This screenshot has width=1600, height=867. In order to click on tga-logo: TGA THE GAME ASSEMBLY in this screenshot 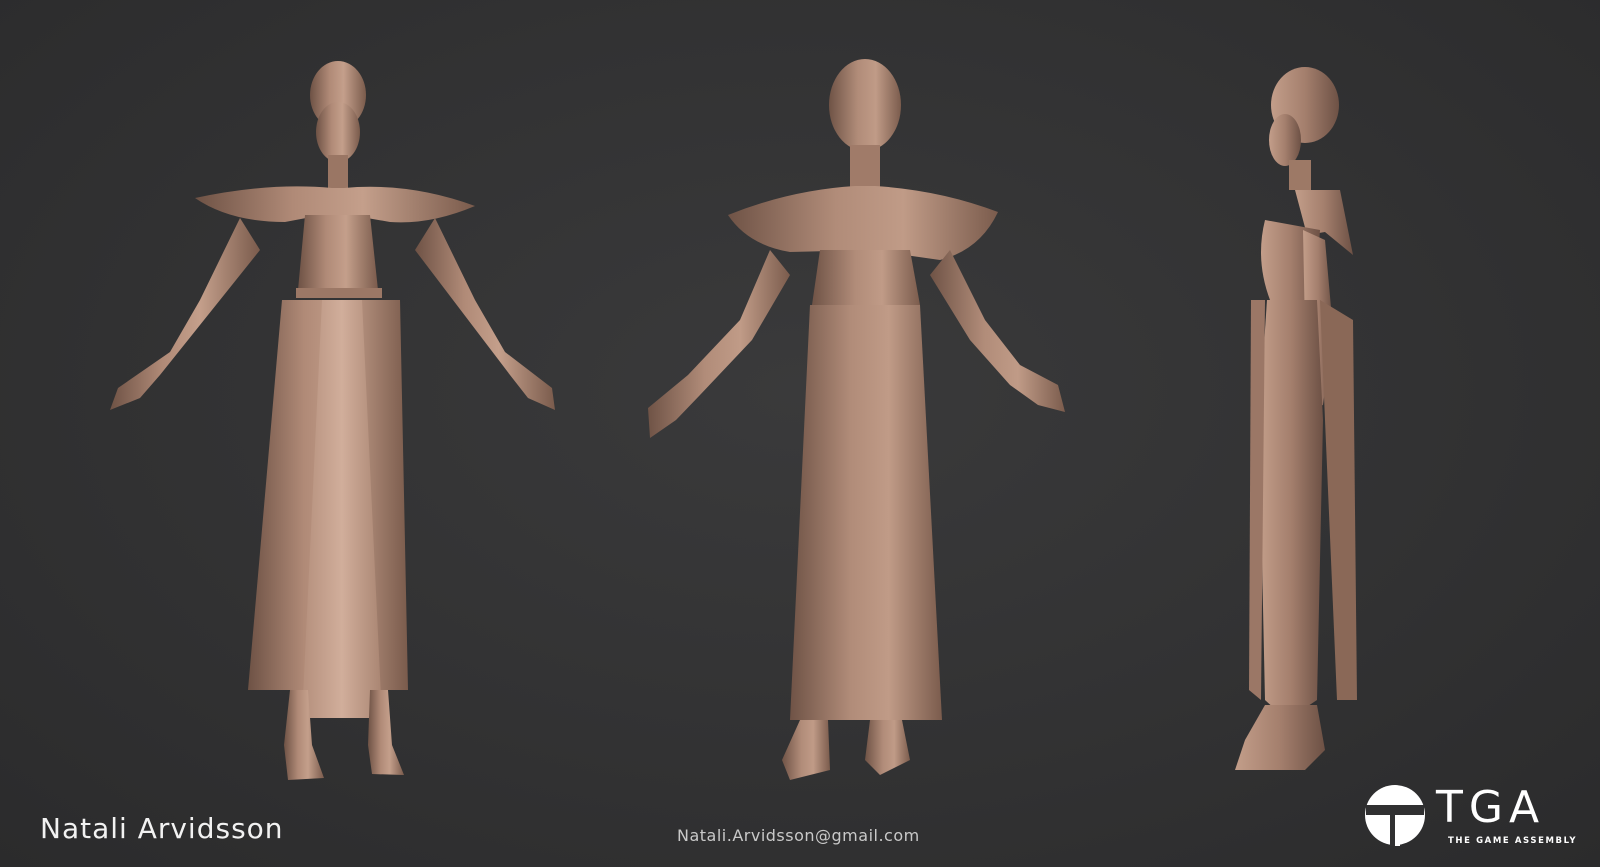, I will do `click(1472, 816)`.